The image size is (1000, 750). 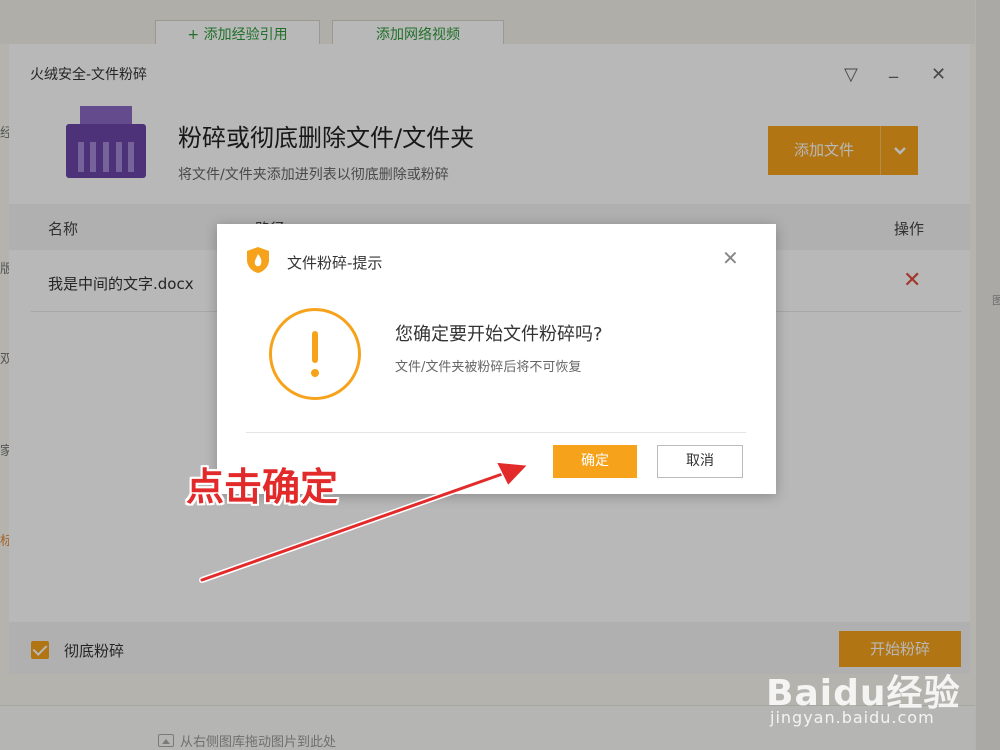 I want to click on dialog-divider, so click(x=496, y=432).